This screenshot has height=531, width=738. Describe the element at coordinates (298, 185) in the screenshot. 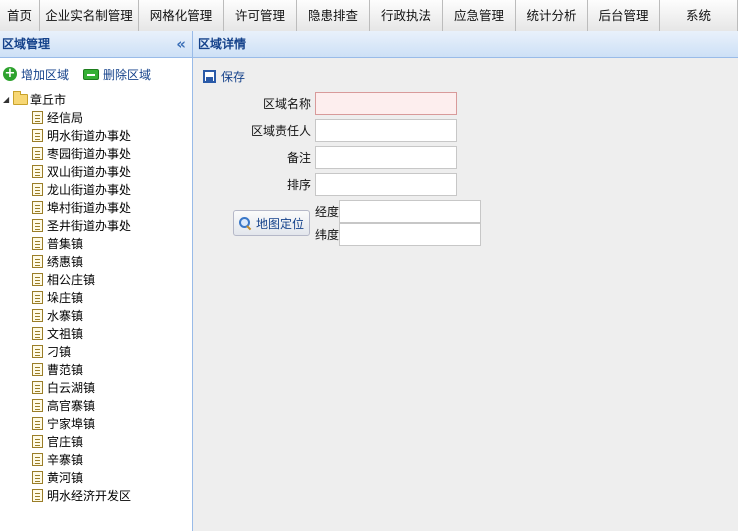

I see `order-label: 排序` at that location.